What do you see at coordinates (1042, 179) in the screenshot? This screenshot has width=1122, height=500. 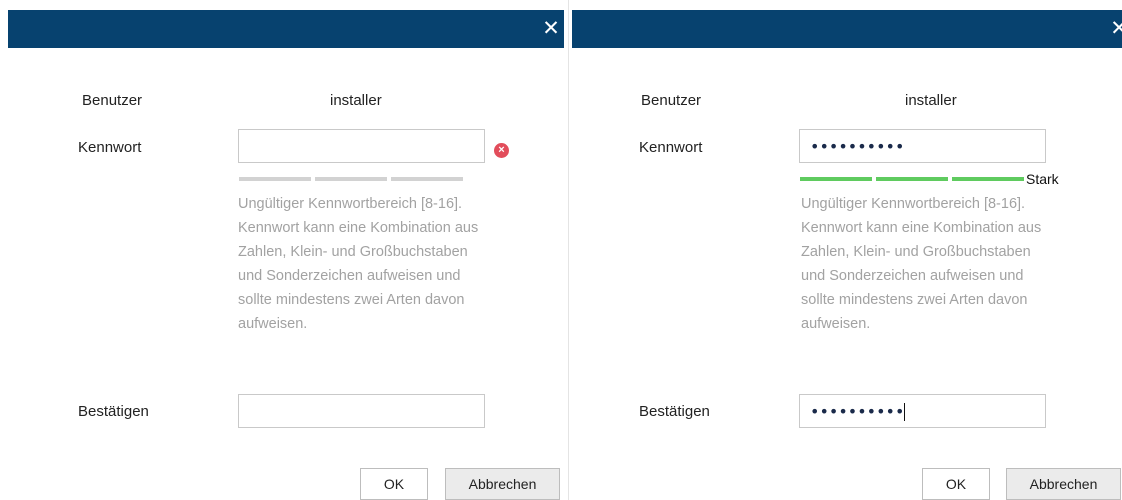 I see `strength-label: Stark` at bounding box center [1042, 179].